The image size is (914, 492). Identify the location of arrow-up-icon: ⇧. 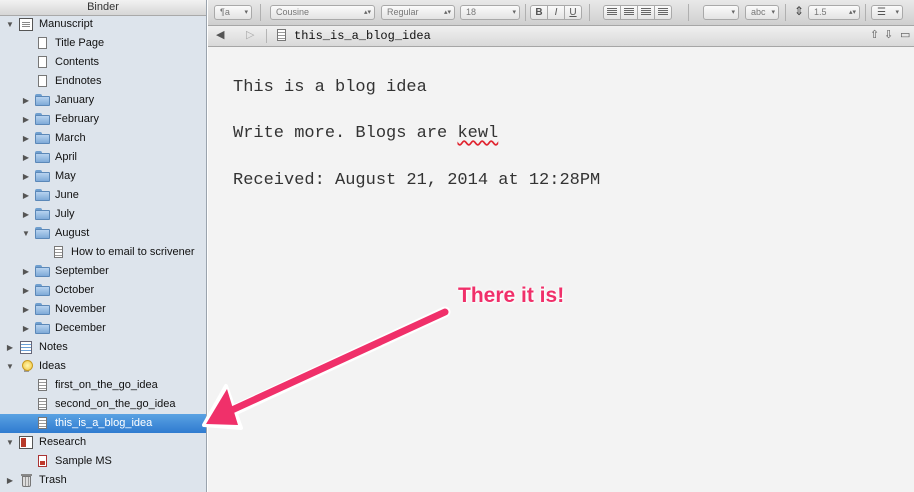
(874, 34).